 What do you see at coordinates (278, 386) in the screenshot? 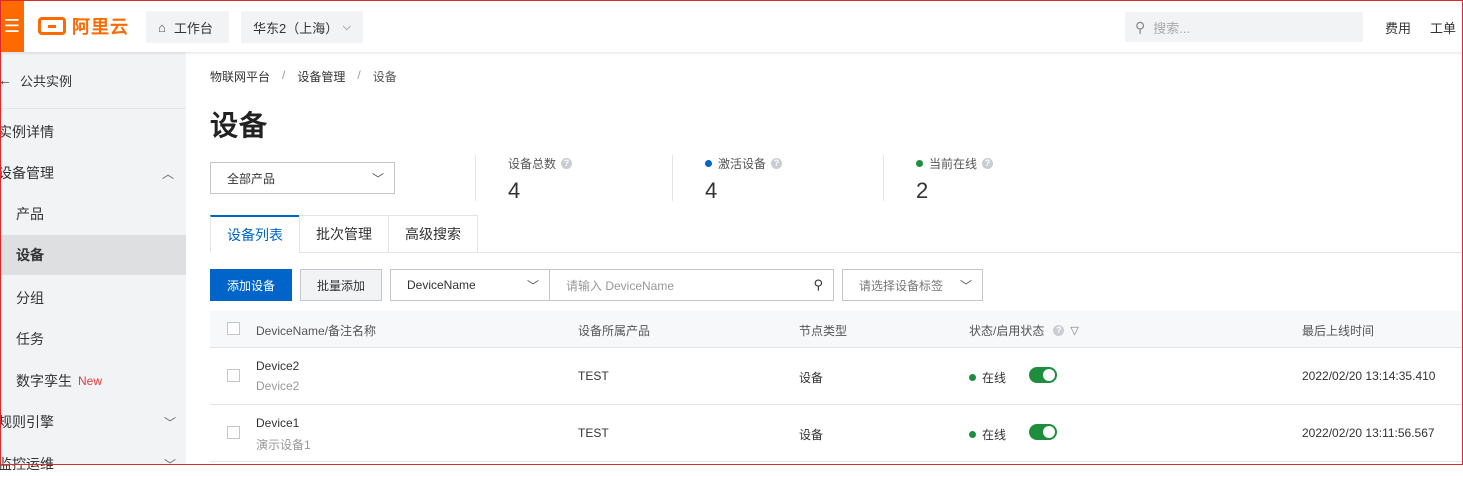
I see `device-note: Device2` at bounding box center [278, 386].